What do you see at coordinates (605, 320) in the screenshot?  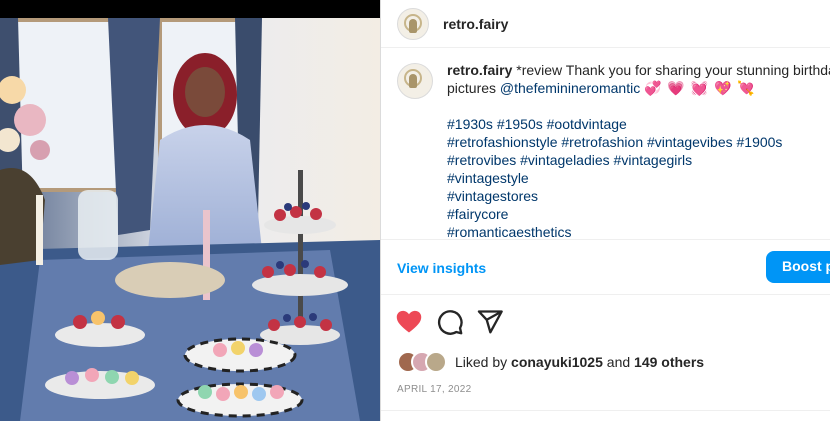 I see `post-actions` at bounding box center [605, 320].